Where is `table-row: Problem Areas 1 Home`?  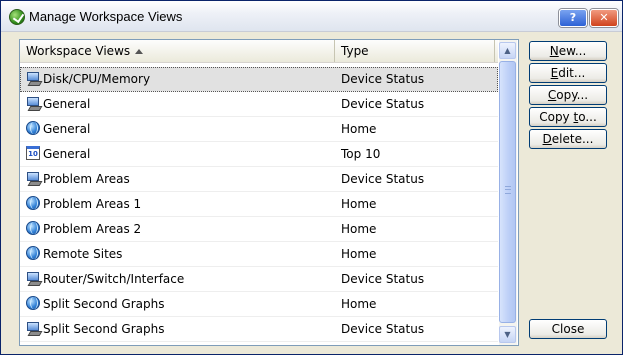 table-row: Problem Areas 1 Home is located at coordinates (259, 204).